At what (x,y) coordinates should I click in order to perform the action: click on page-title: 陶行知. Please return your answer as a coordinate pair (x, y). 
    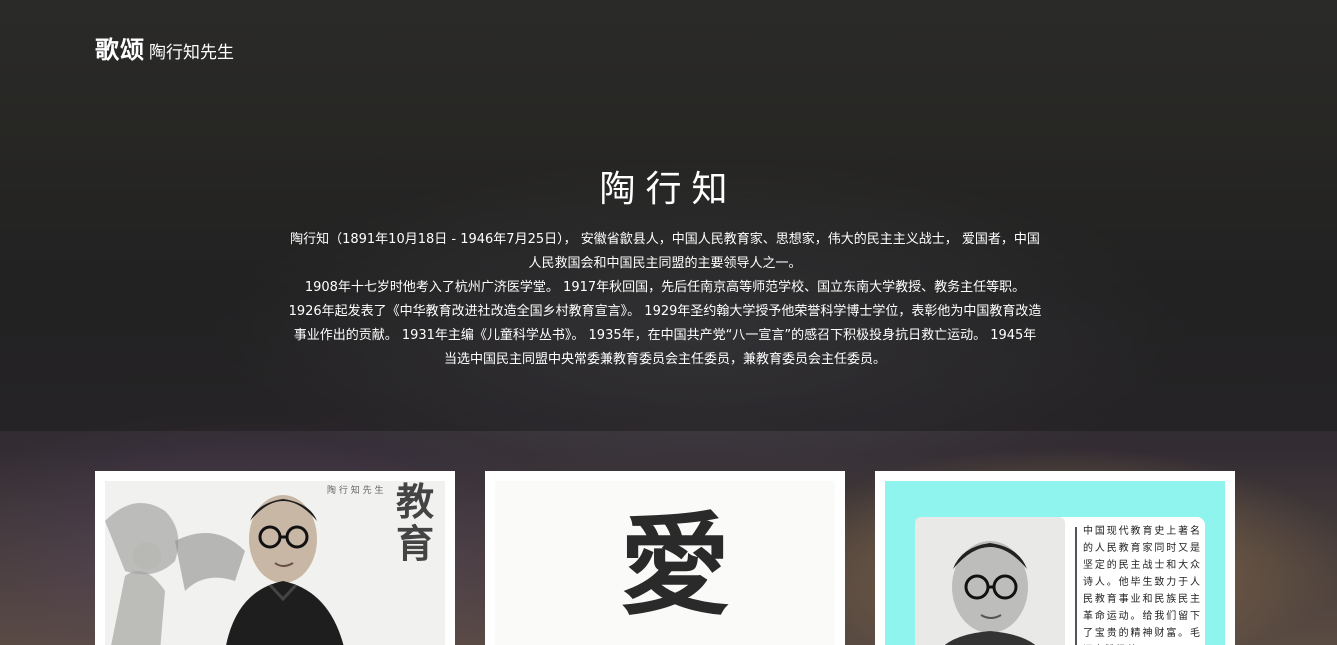
    Looking at the image, I should click on (668, 190).